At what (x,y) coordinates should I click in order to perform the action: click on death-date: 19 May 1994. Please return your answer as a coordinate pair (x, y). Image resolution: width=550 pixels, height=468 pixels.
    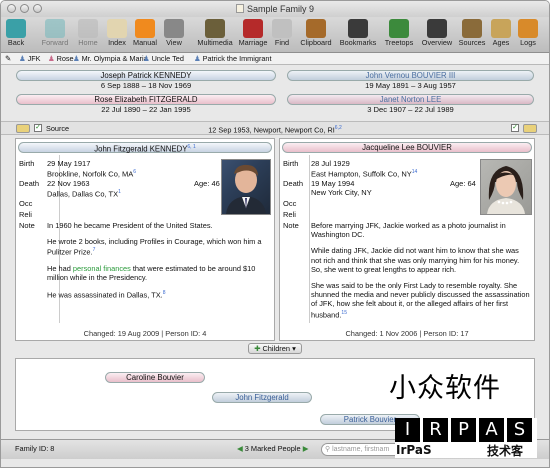
    Looking at the image, I should click on (332, 183).